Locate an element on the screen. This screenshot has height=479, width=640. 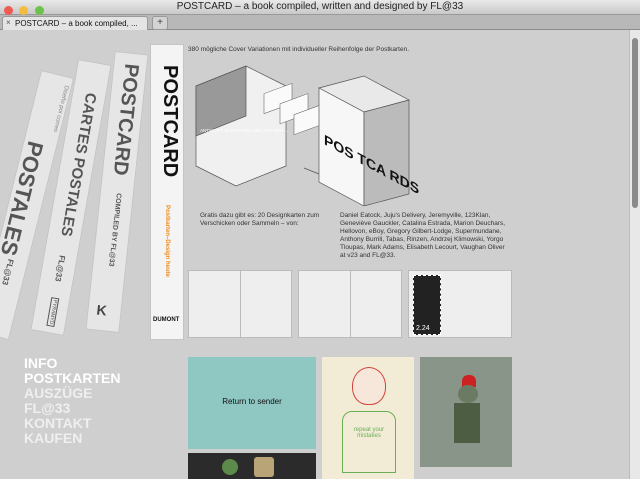
figure-body is located at coordinates (467, 423).